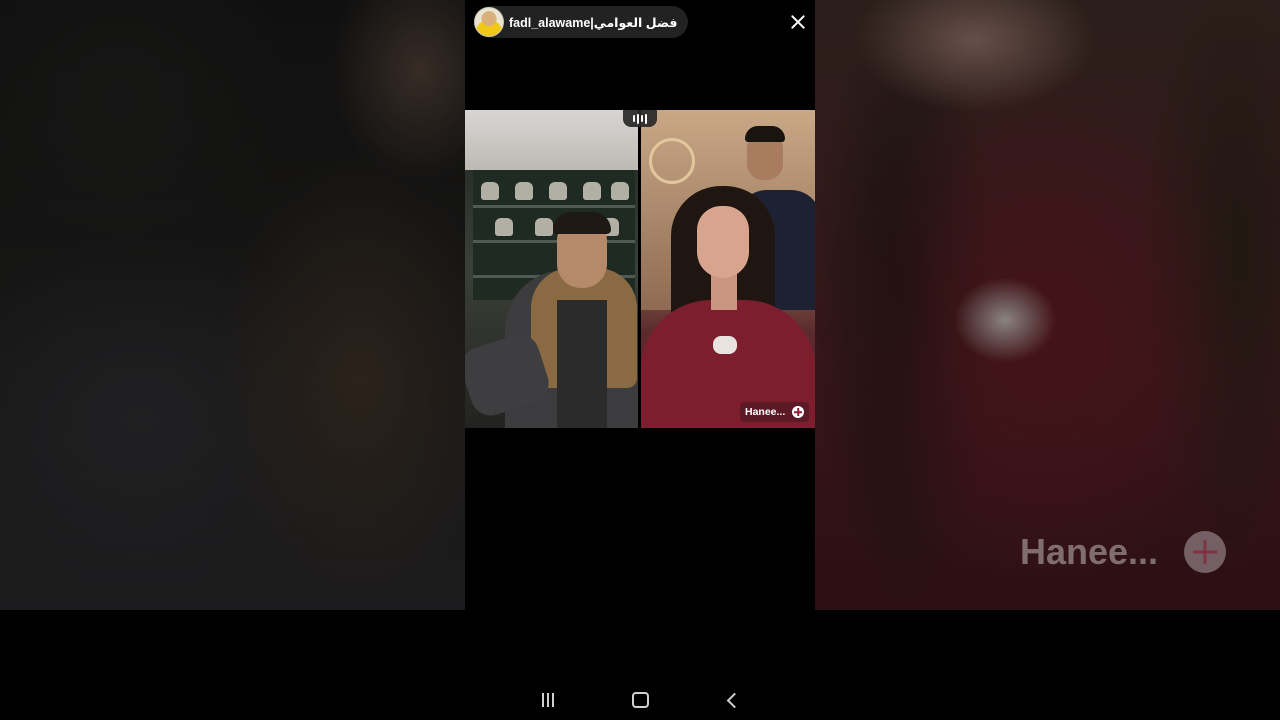 The width and height of the screenshot is (1280, 720). What do you see at coordinates (1205, 552) in the screenshot?
I see `blurred-plus-icon` at bounding box center [1205, 552].